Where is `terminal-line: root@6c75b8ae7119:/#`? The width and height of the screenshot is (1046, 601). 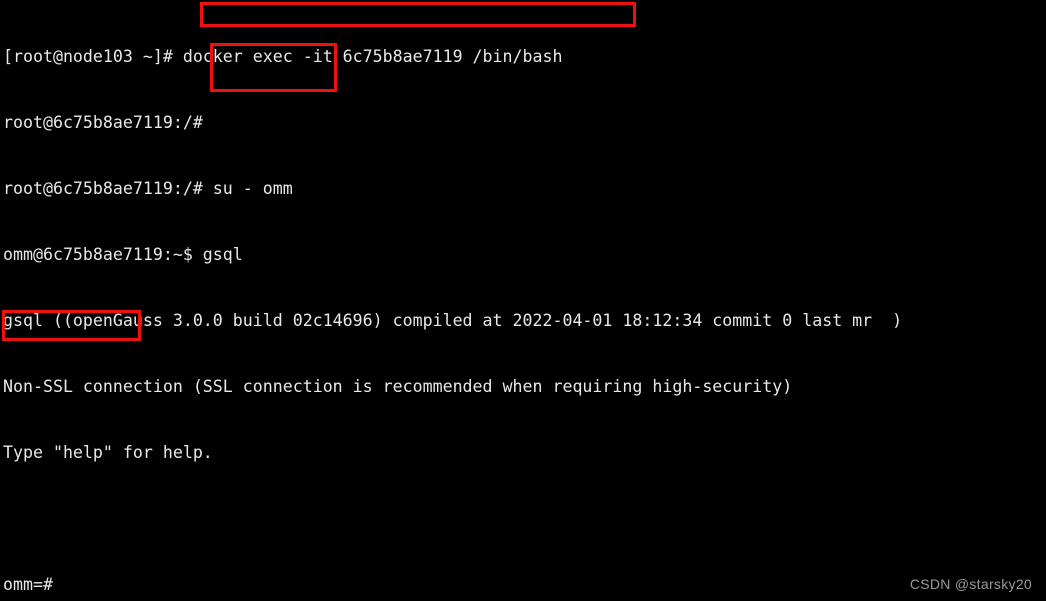
terminal-line: root@6c75b8ae7119:/# is located at coordinates (103, 122).